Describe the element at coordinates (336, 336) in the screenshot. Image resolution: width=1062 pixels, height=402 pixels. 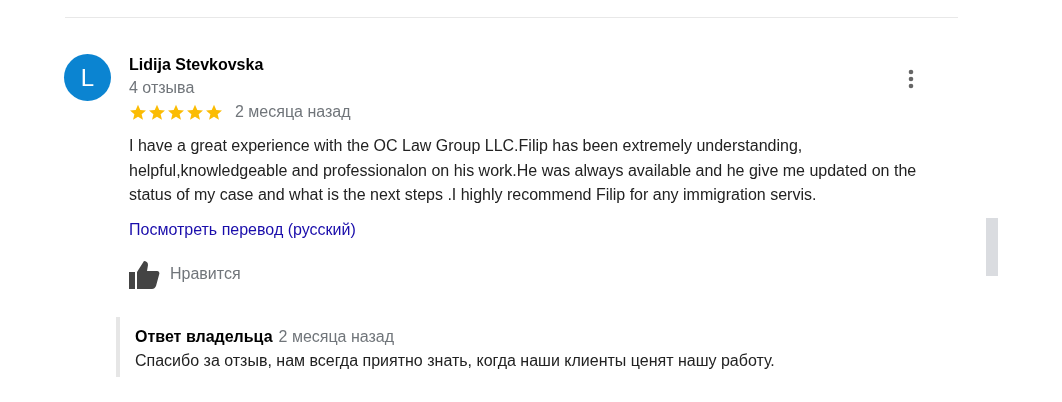
I see `reply-date: 2 месяца назад` at that location.